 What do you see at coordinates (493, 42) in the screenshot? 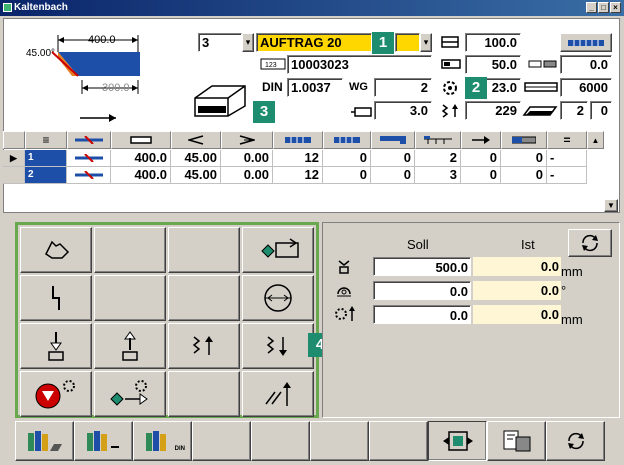
I see `height-field: 100.0` at bounding box center [493, 42].